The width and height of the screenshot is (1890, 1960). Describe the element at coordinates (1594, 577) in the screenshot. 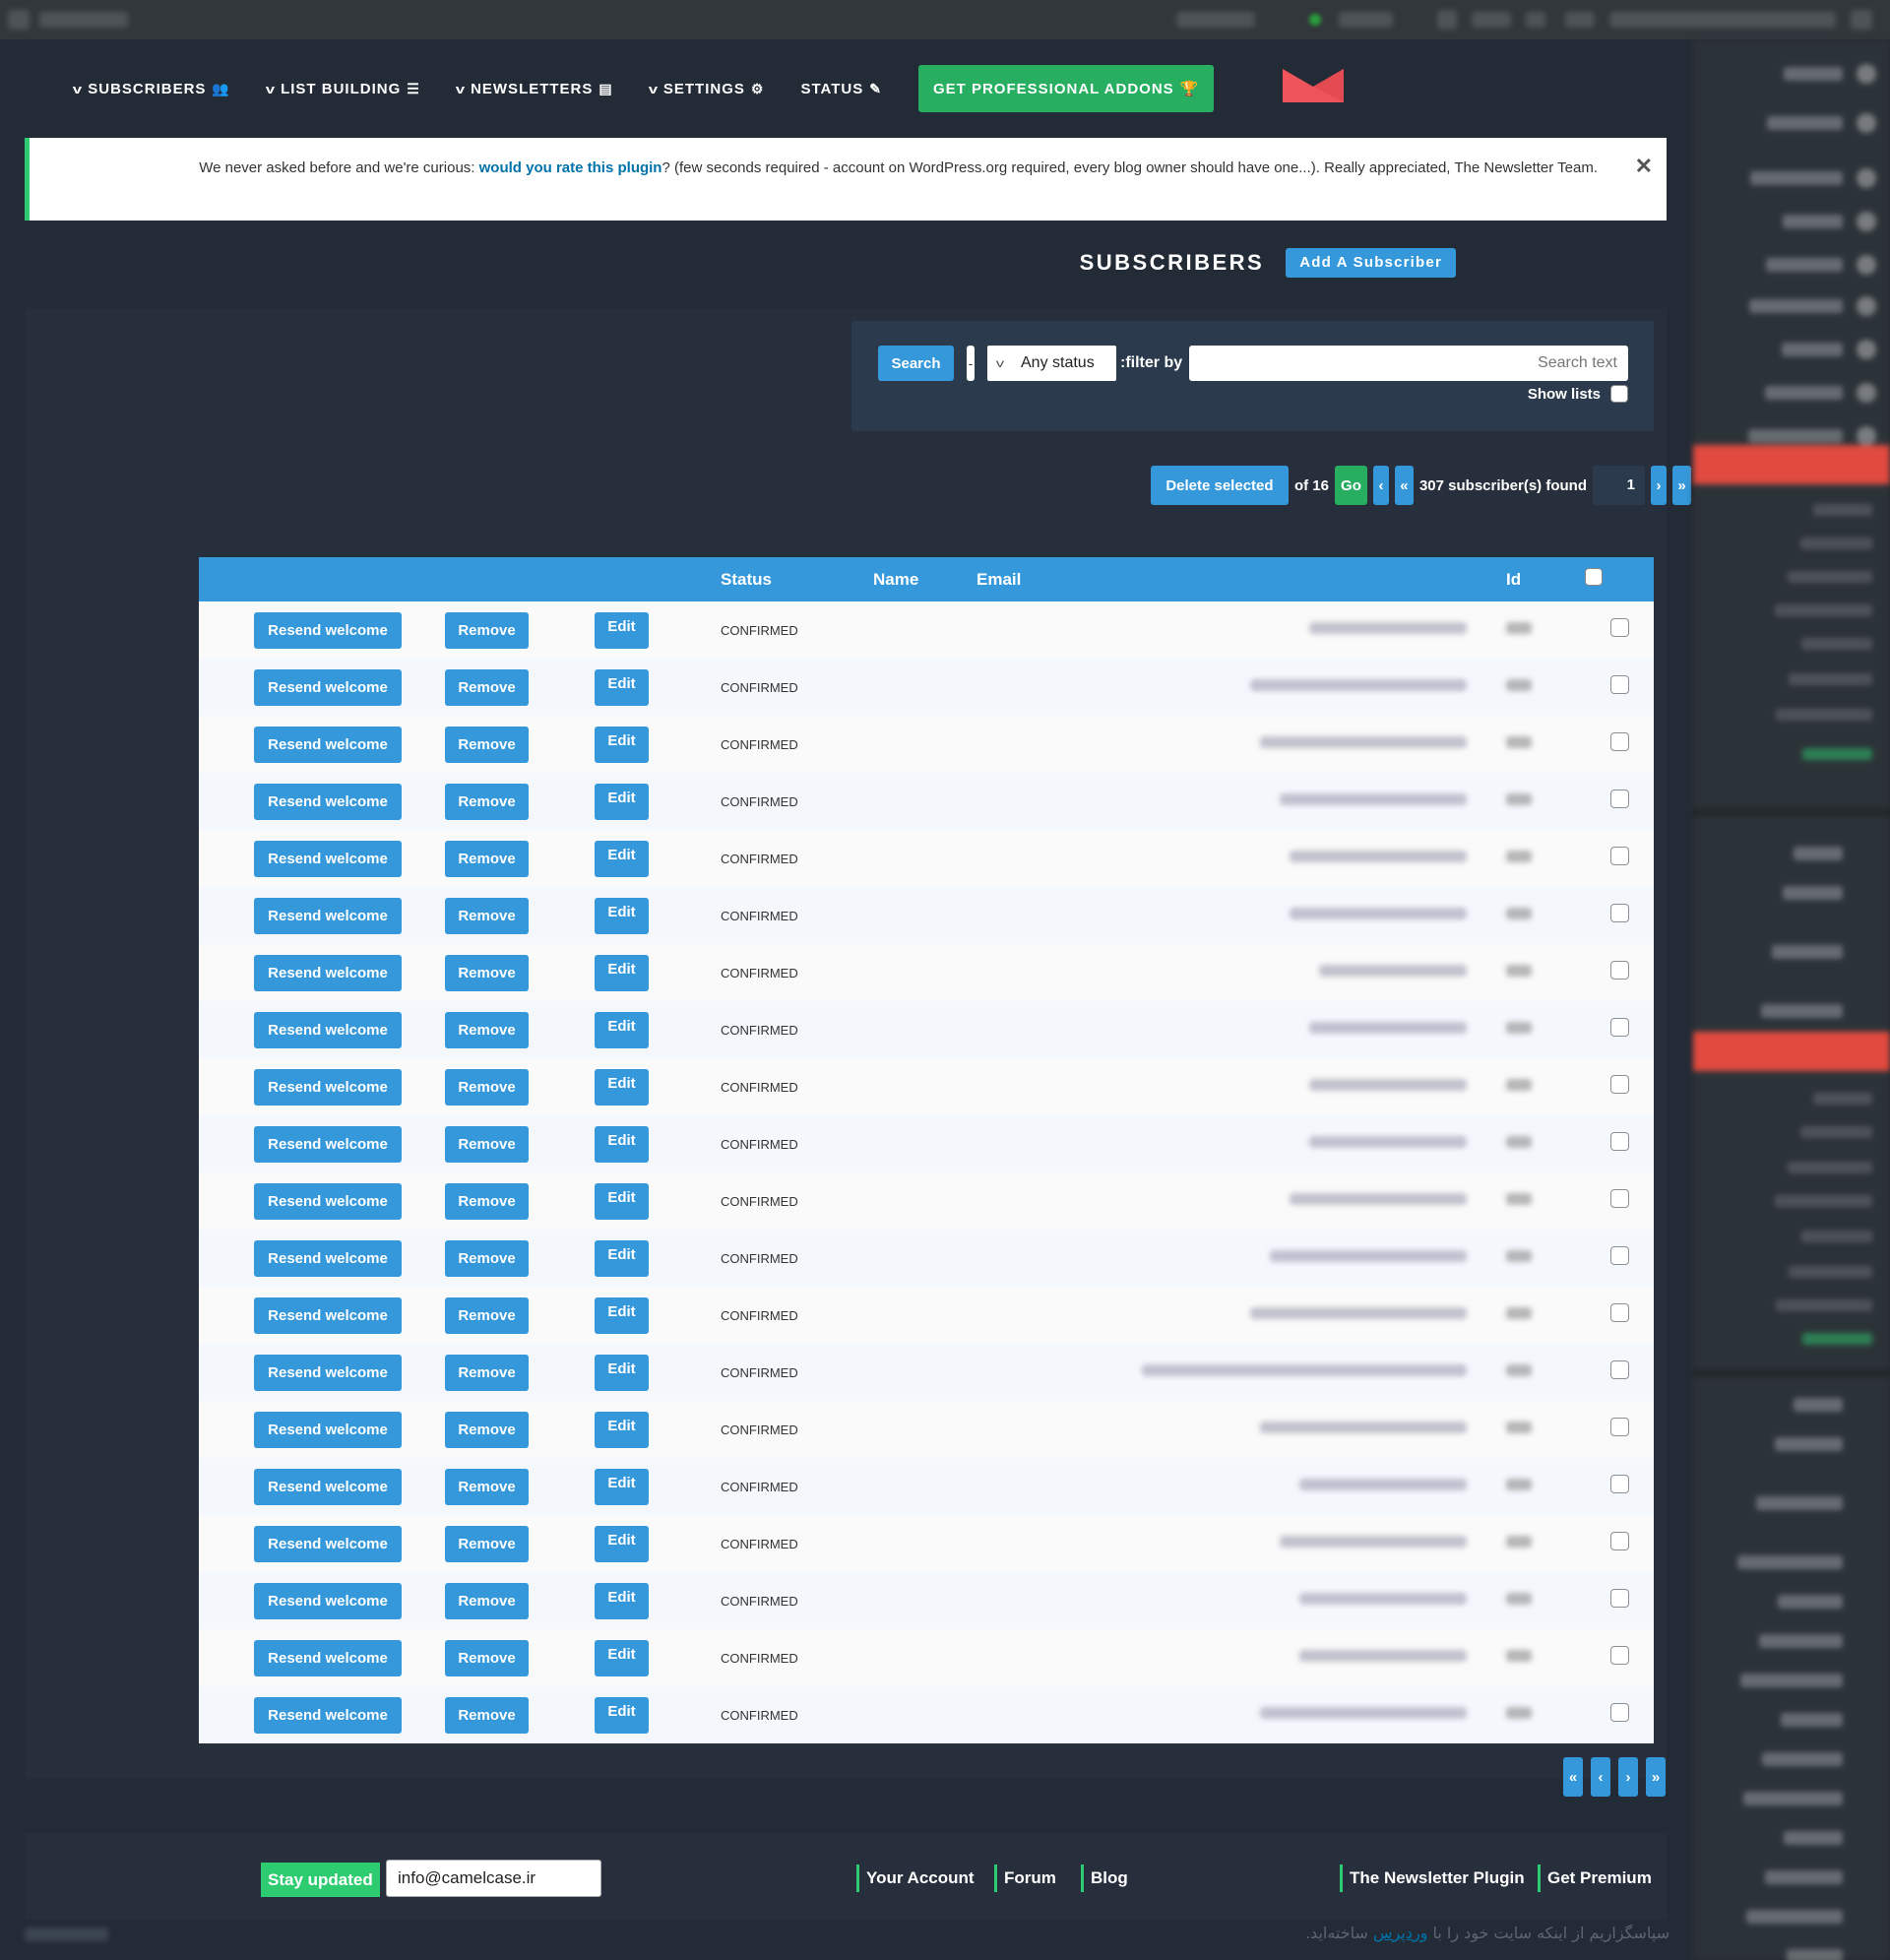

I see `select-all-checkbox` at that location.